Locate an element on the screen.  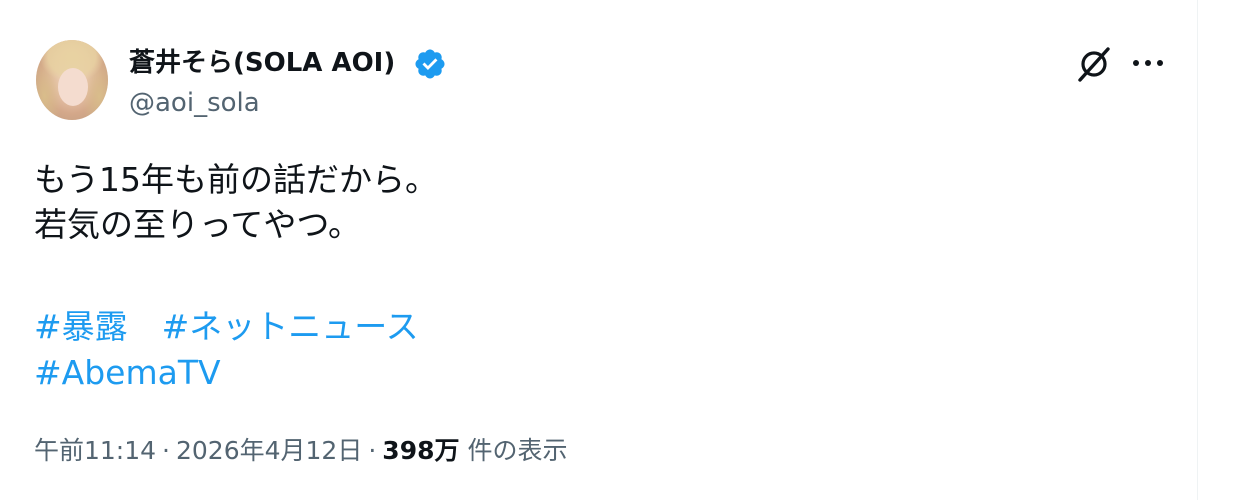
hashtag-row: #暴露 #ネットニュース is located at coordinates (226, 327).